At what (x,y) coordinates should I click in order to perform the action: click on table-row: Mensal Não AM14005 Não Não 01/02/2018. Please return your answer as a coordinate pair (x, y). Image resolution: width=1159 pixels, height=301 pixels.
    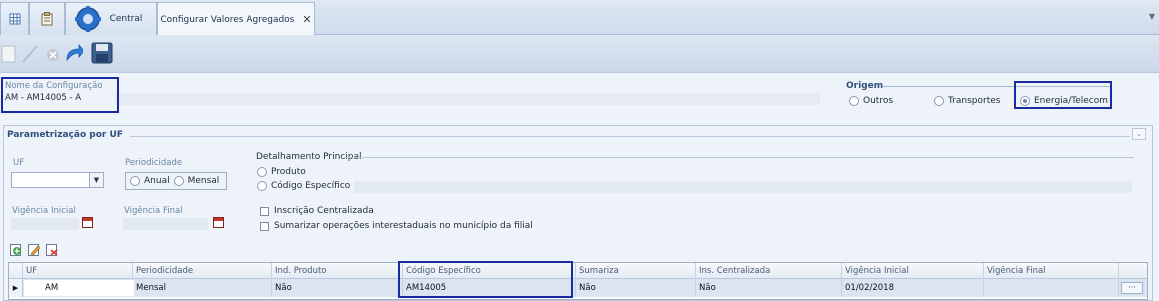
    Looking at the image, I should click on (578, 288).